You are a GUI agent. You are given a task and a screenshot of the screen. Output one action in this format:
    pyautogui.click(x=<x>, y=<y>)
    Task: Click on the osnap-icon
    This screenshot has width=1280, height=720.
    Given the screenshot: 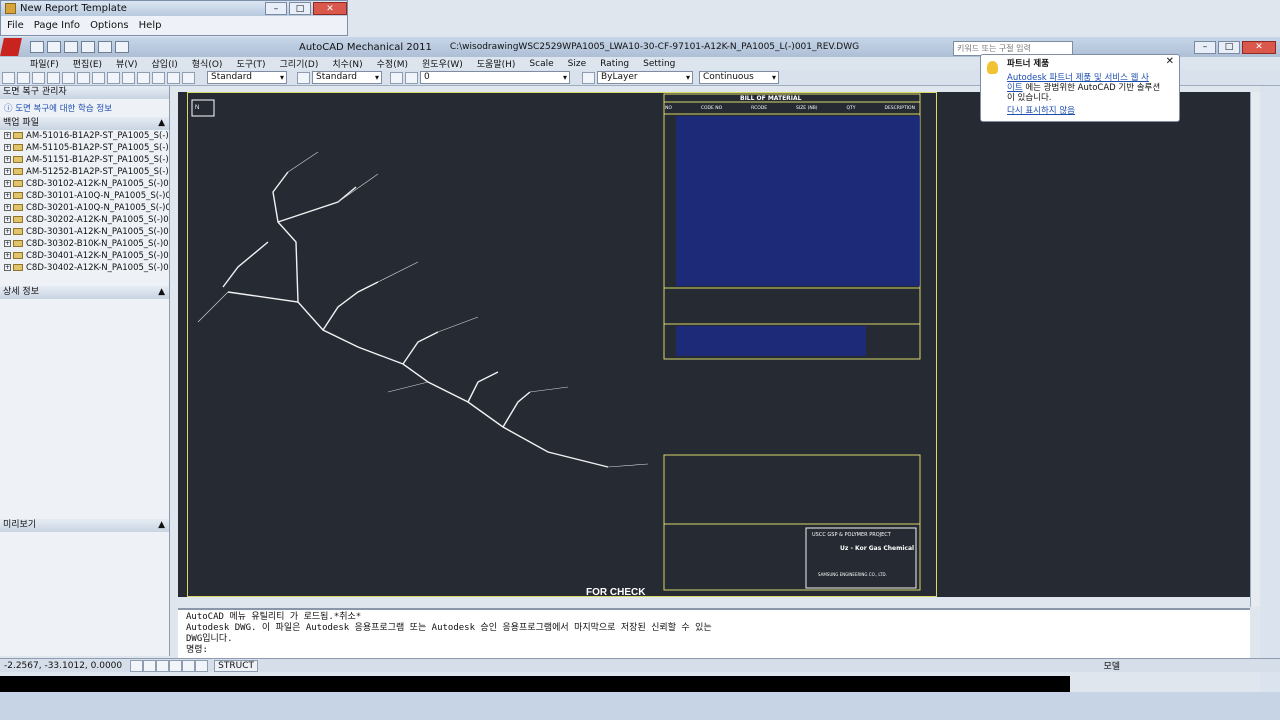 What is the action you would take?
    pyautogui.click(x=189, y=665)
    